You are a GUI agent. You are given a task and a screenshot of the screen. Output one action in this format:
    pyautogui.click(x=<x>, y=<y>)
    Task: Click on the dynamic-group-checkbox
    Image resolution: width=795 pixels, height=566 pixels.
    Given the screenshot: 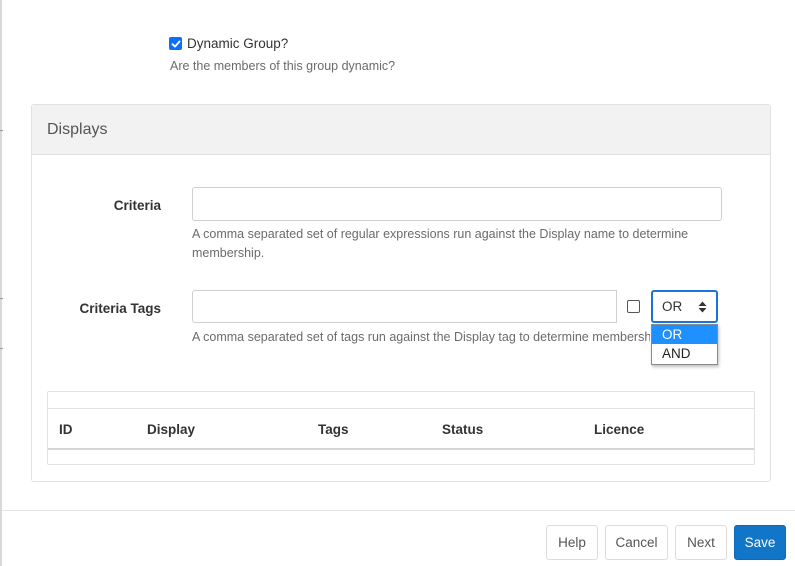 What is the action you would take?
    pyautogui.click(x=175, y=43)
    